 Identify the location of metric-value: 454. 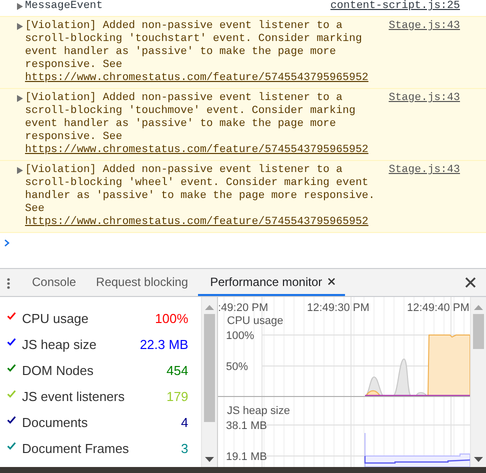
(177, 370).